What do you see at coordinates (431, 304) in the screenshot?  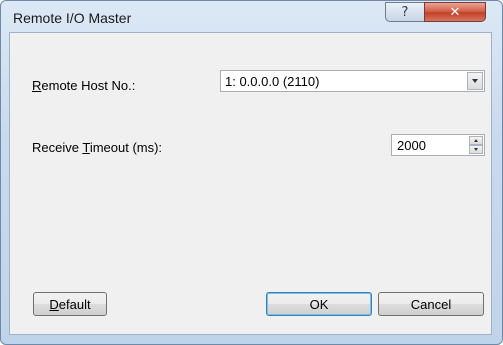 I see `cancel-button: Cancel` at bounding box center [431, 304].